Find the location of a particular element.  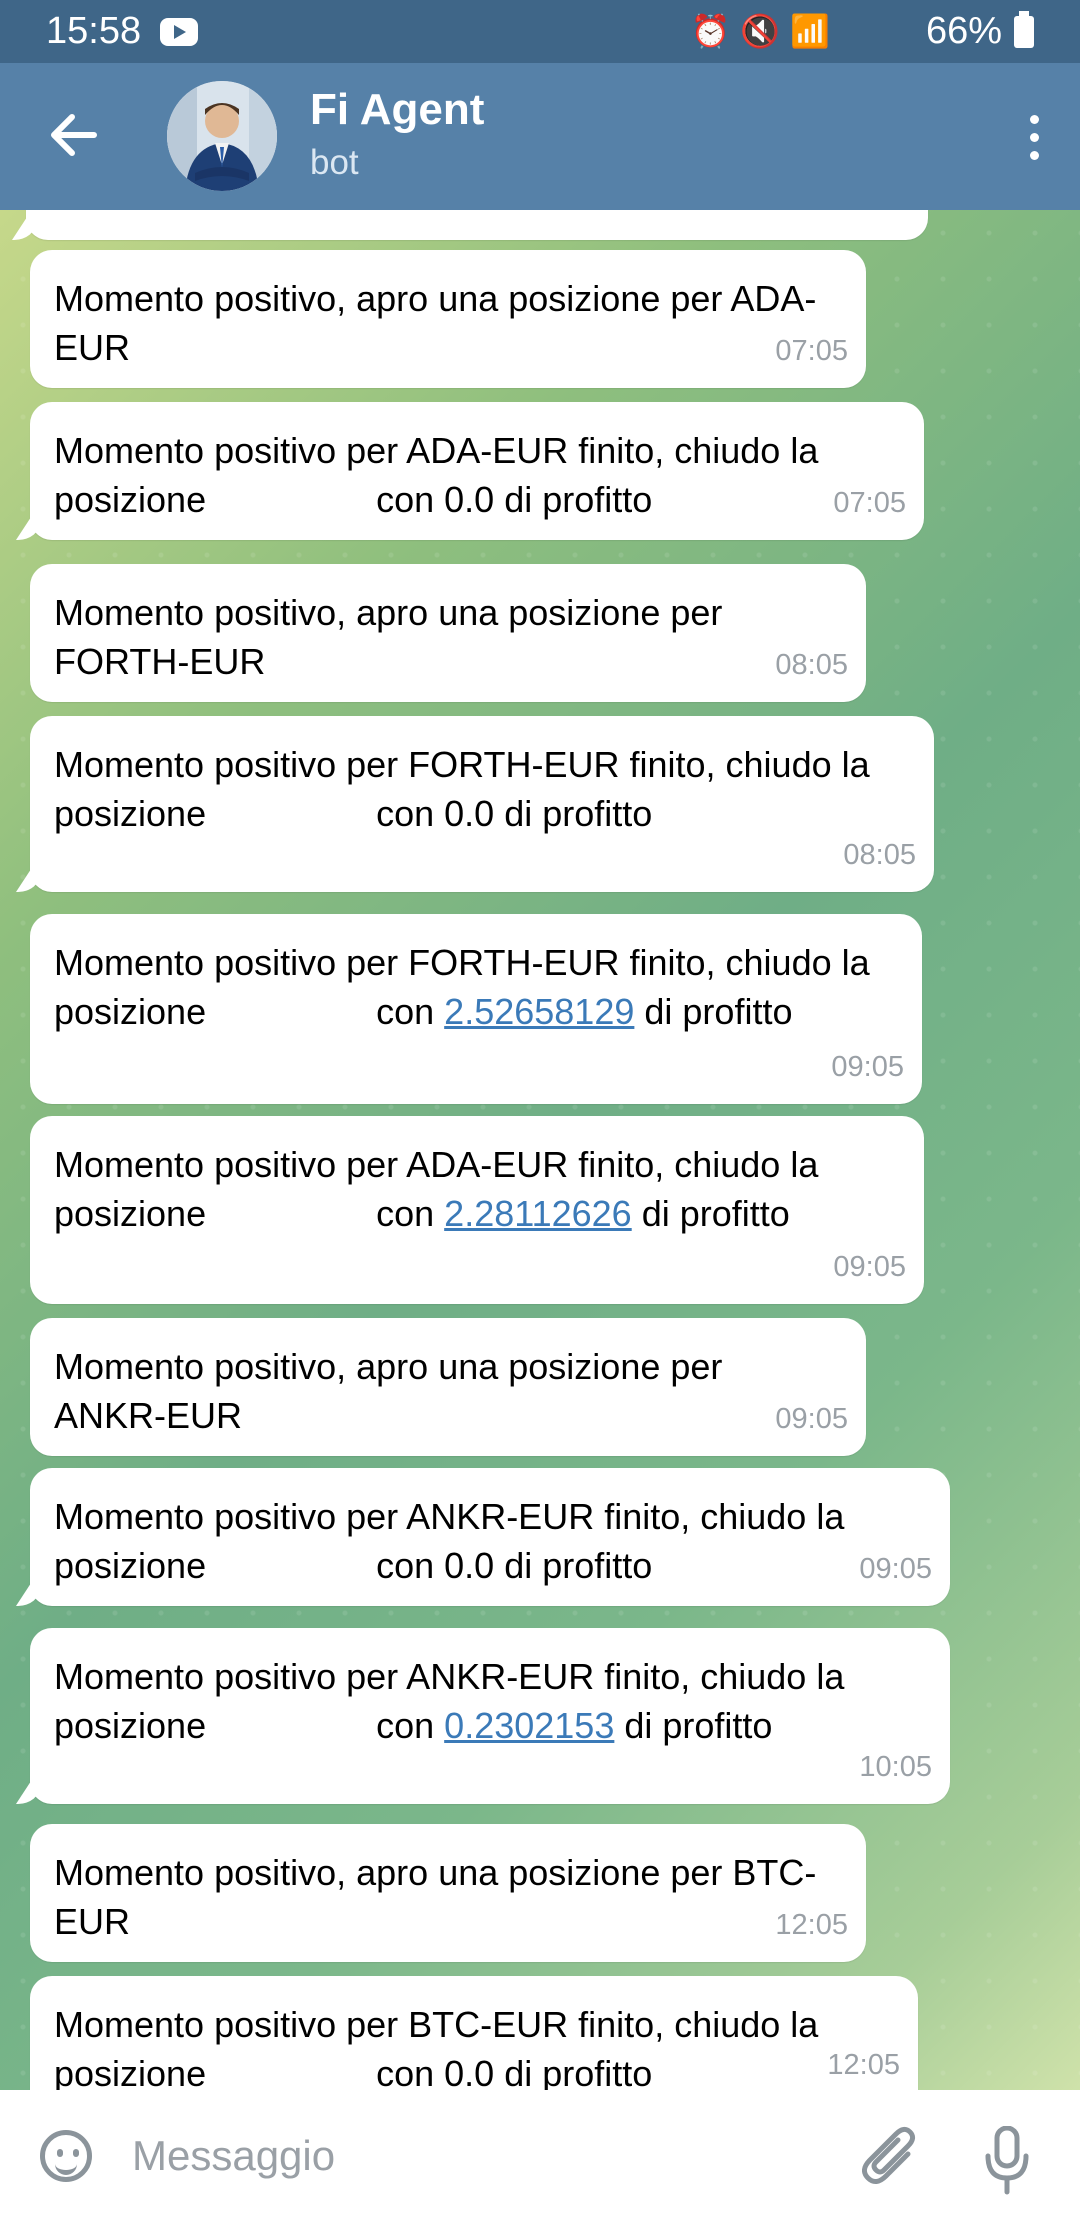

back-arrow-icon is located at coordinates (74, 135).